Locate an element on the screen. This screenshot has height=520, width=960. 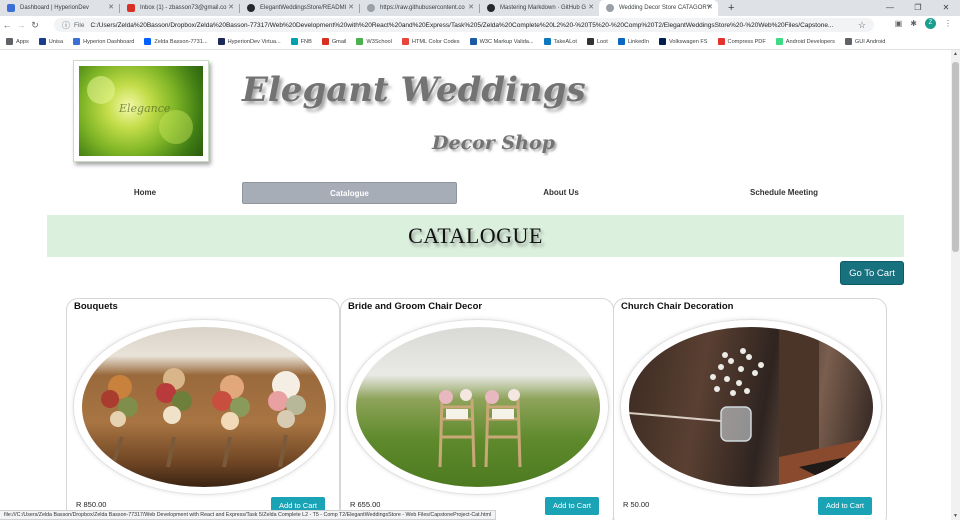
close-window-icon: ✕ is located at coordinates (946, 8).